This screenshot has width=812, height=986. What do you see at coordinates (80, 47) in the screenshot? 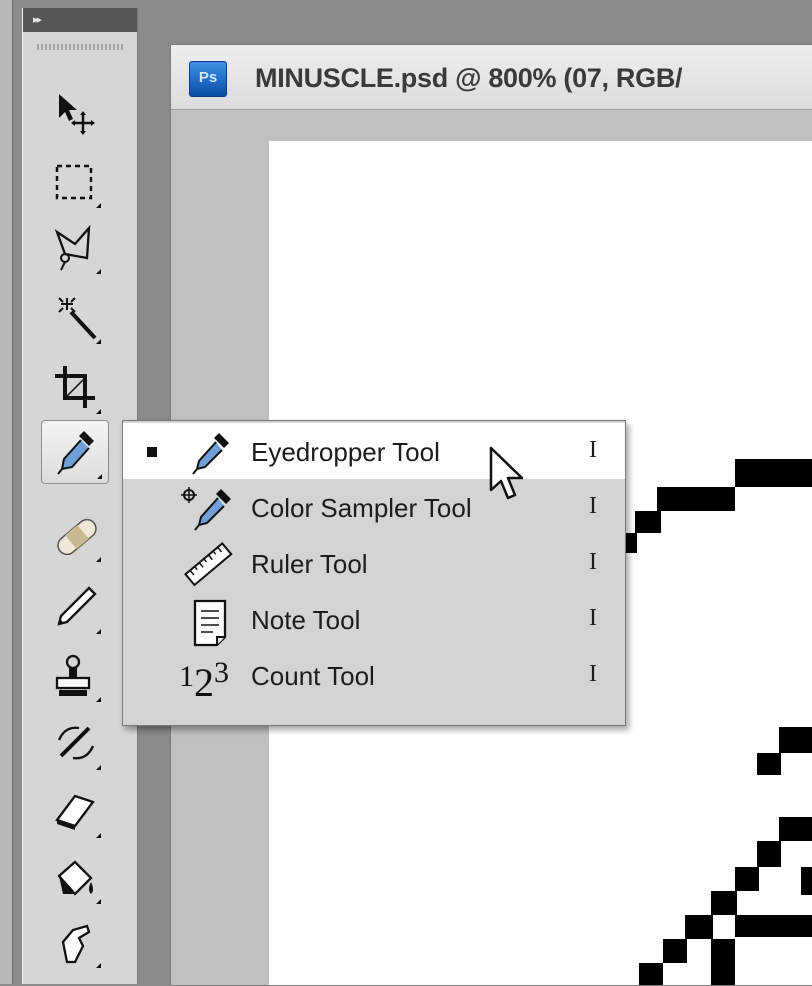
I see `panel-grip` at bounding box center [80, 47].